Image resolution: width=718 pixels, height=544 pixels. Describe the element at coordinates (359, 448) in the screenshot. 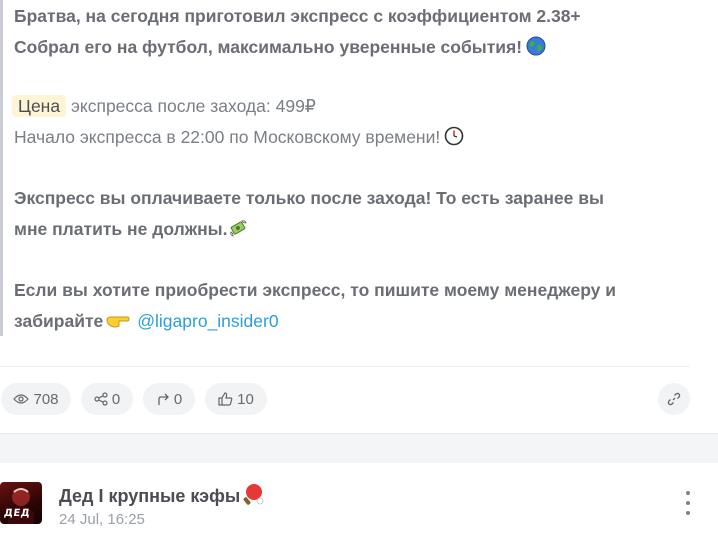

I see `feed-separator` at that location.